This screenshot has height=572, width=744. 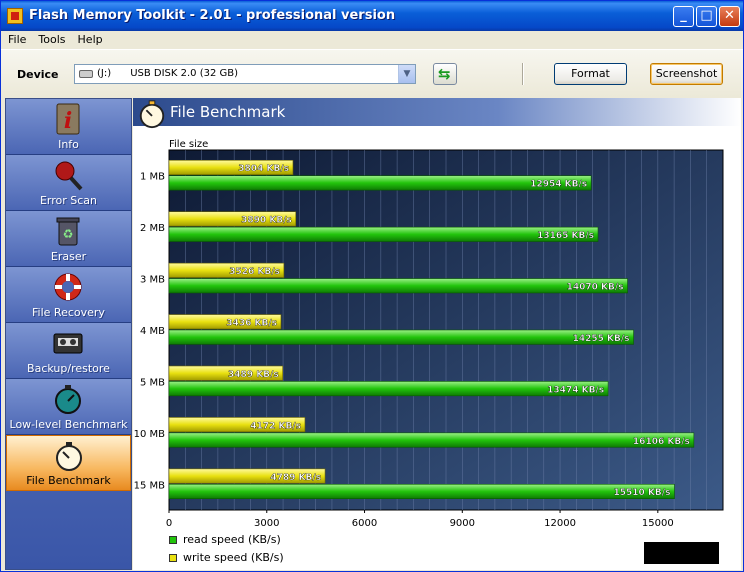 What do you see at coordinates (372, 40) in the screenshot?
I see `menu-bar: File Tools Help` at bounding box center [372, 40].